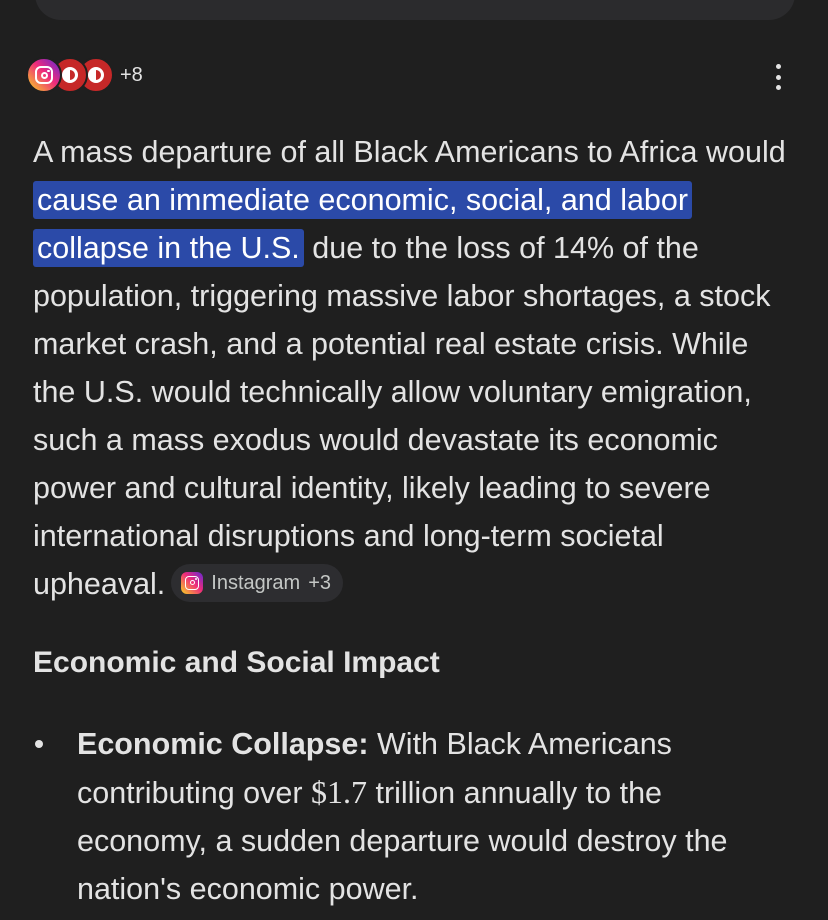 Image resolution: width=828 pixels, height=920 pixels. I want to click on more-sources-count: +8, so click(131, 74).